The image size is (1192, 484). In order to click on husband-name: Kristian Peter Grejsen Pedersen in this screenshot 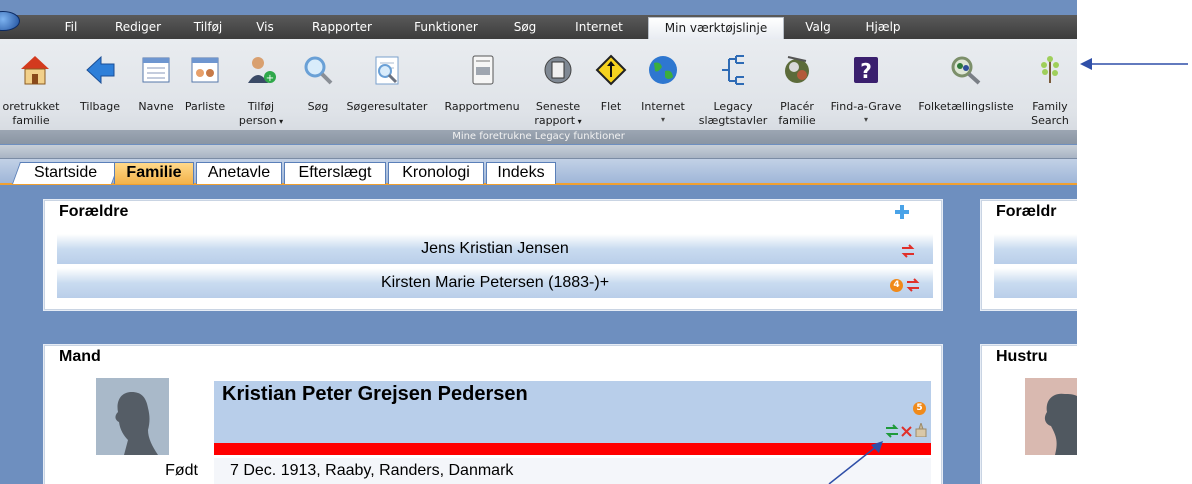, I will do `click(375, 394)`.